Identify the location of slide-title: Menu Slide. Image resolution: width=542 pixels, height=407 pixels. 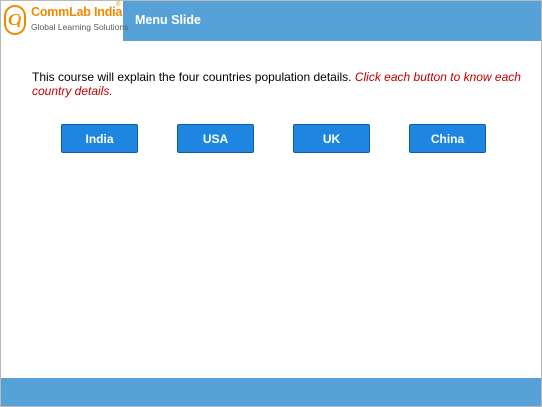
(168, 20).